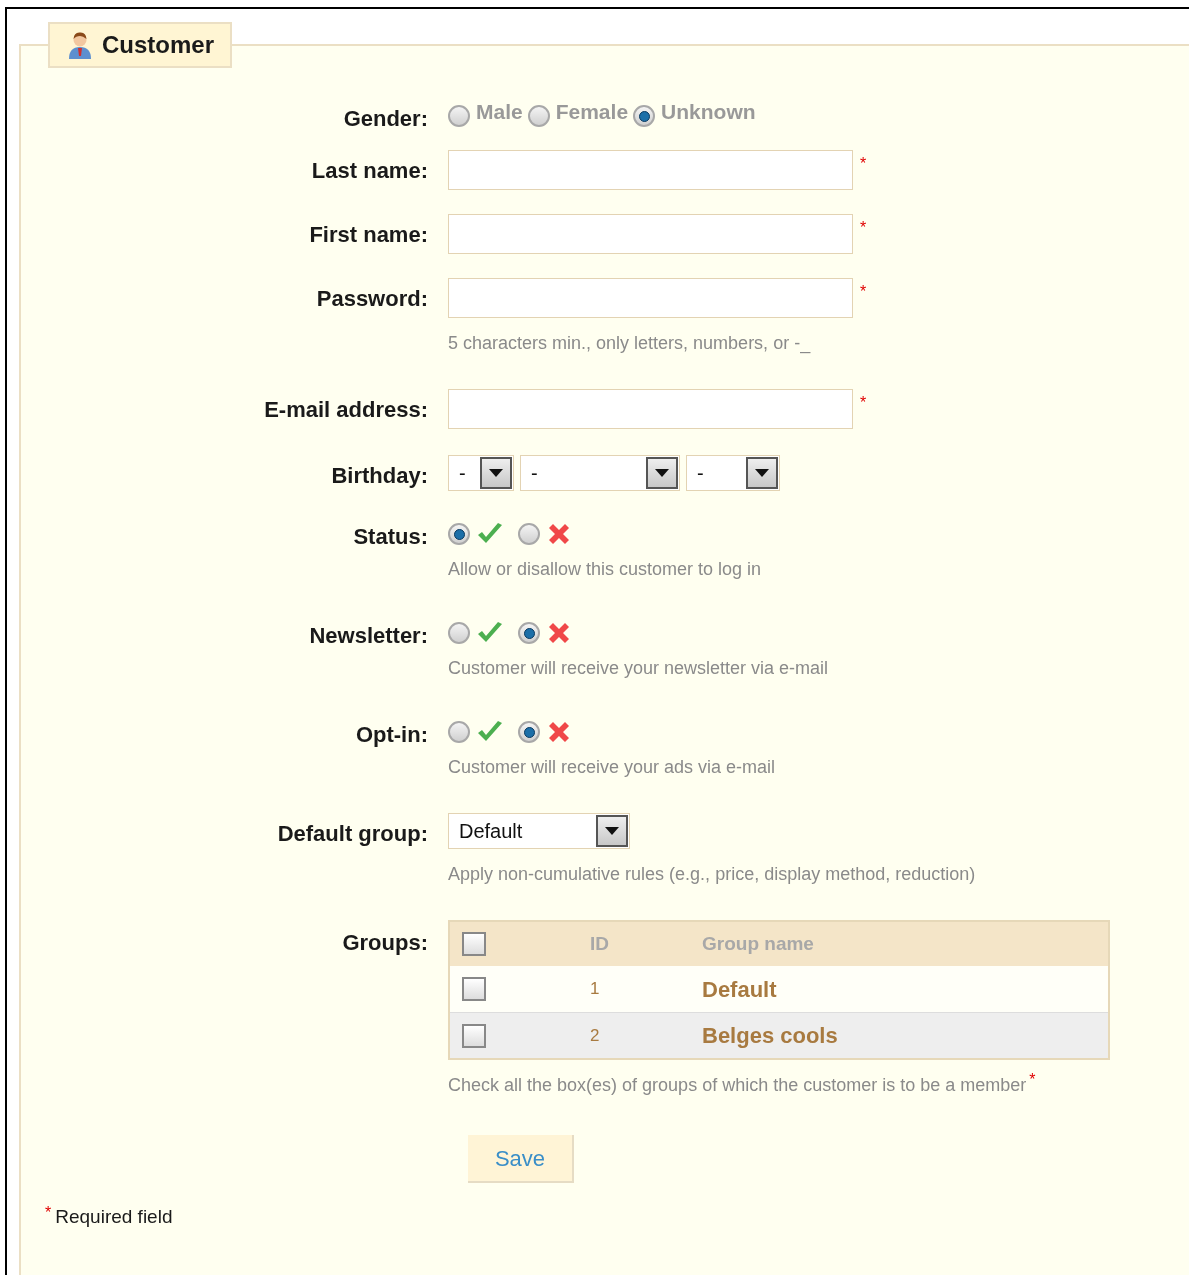  What do you see at coordinates (158, 45) in the screenshot?
I see `section-title: Customer` at bounding box center [158, 45].